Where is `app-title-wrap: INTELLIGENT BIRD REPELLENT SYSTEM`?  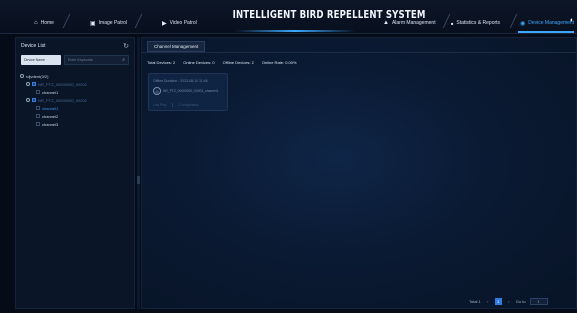
app-title-wrap: INTELLIGENT BIRD REPELLENT SYSTEM is located at coordinates (320, 20).